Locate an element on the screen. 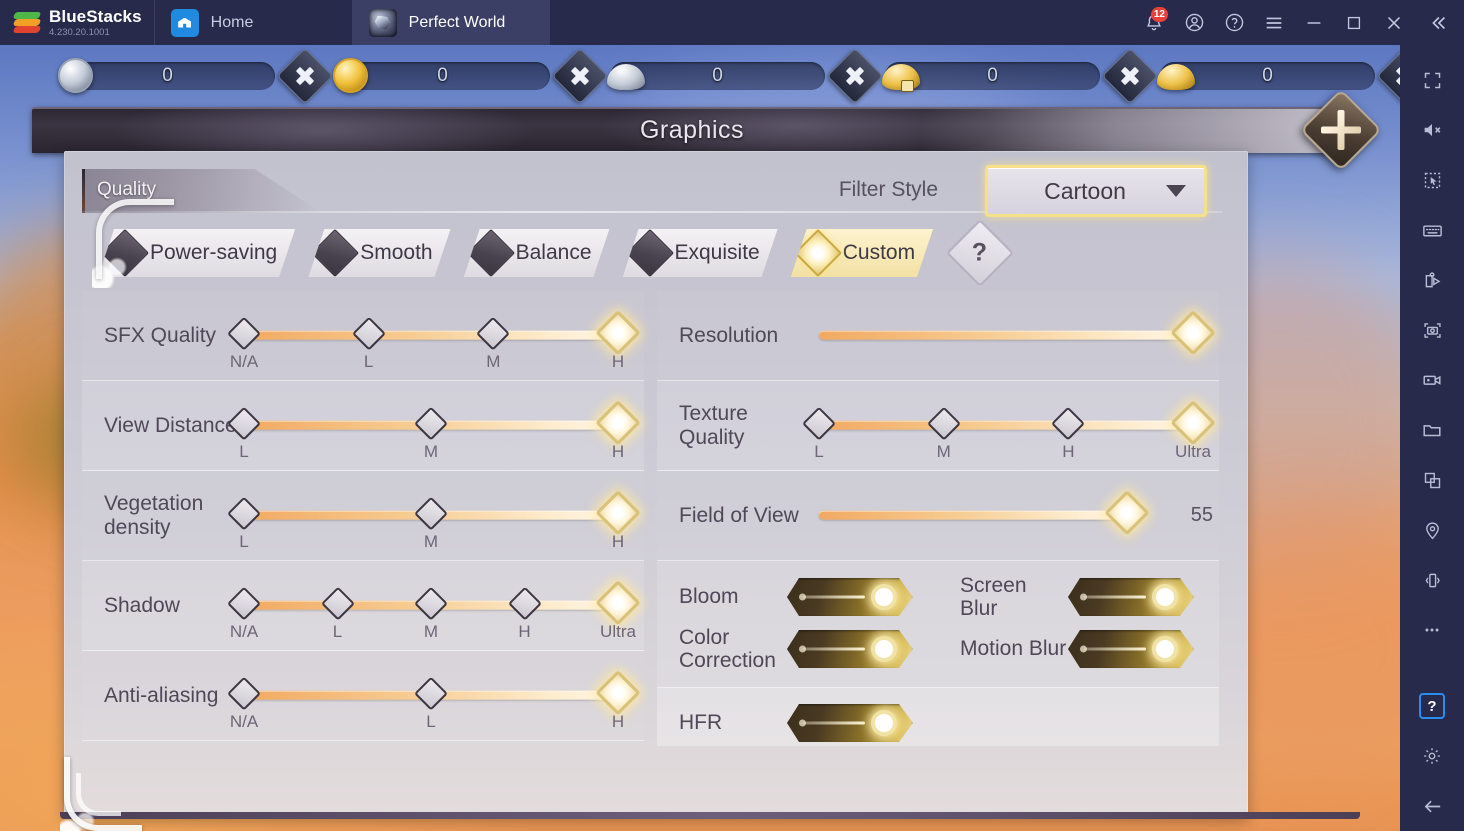  color-correction-toggle is located at coordinates (850, 649).